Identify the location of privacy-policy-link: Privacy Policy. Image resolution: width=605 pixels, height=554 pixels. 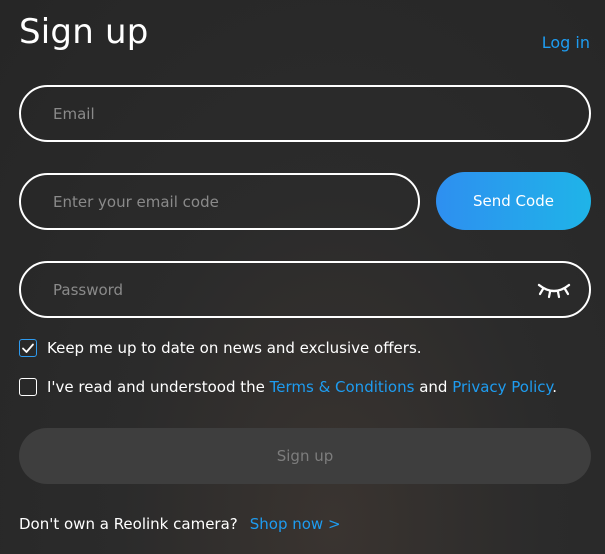
(502, 387).